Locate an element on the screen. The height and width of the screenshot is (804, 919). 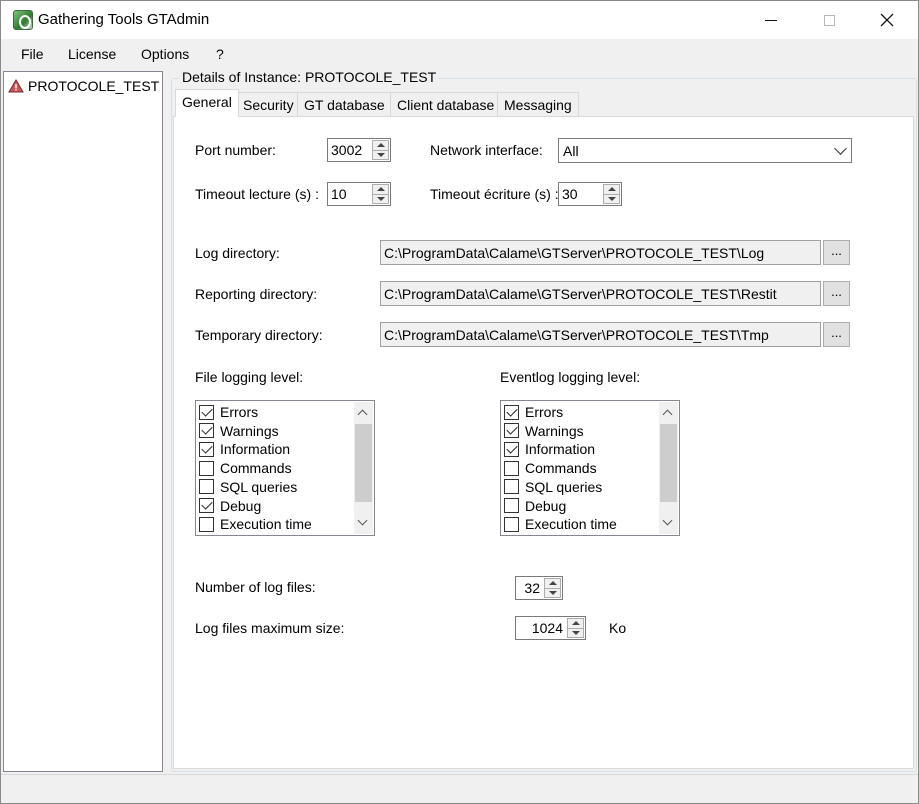
eventlog-logging-list-item: SQL queries is located at coordinates (553, 487).